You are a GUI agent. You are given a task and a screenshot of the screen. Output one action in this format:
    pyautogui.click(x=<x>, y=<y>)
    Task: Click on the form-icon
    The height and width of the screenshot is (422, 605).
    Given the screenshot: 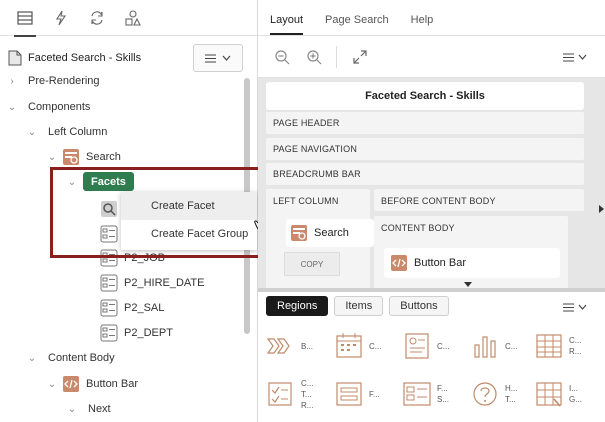 What is the action you would take?
    pyautogui.click(x=349, y=394)
    